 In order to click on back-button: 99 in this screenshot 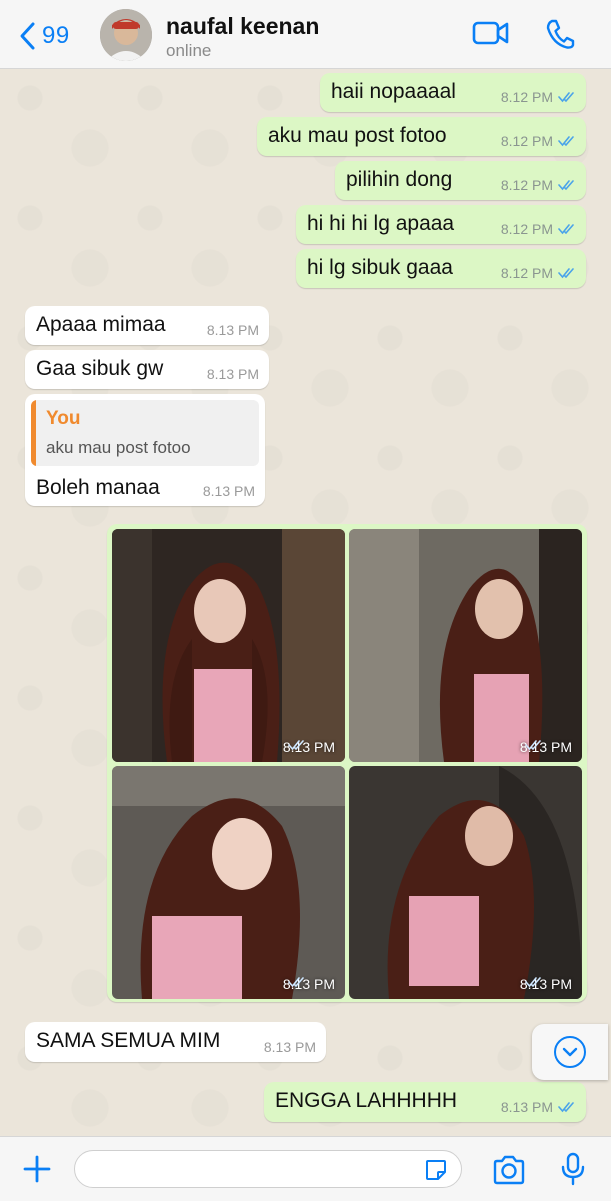, I will do `click(44, 36)`.